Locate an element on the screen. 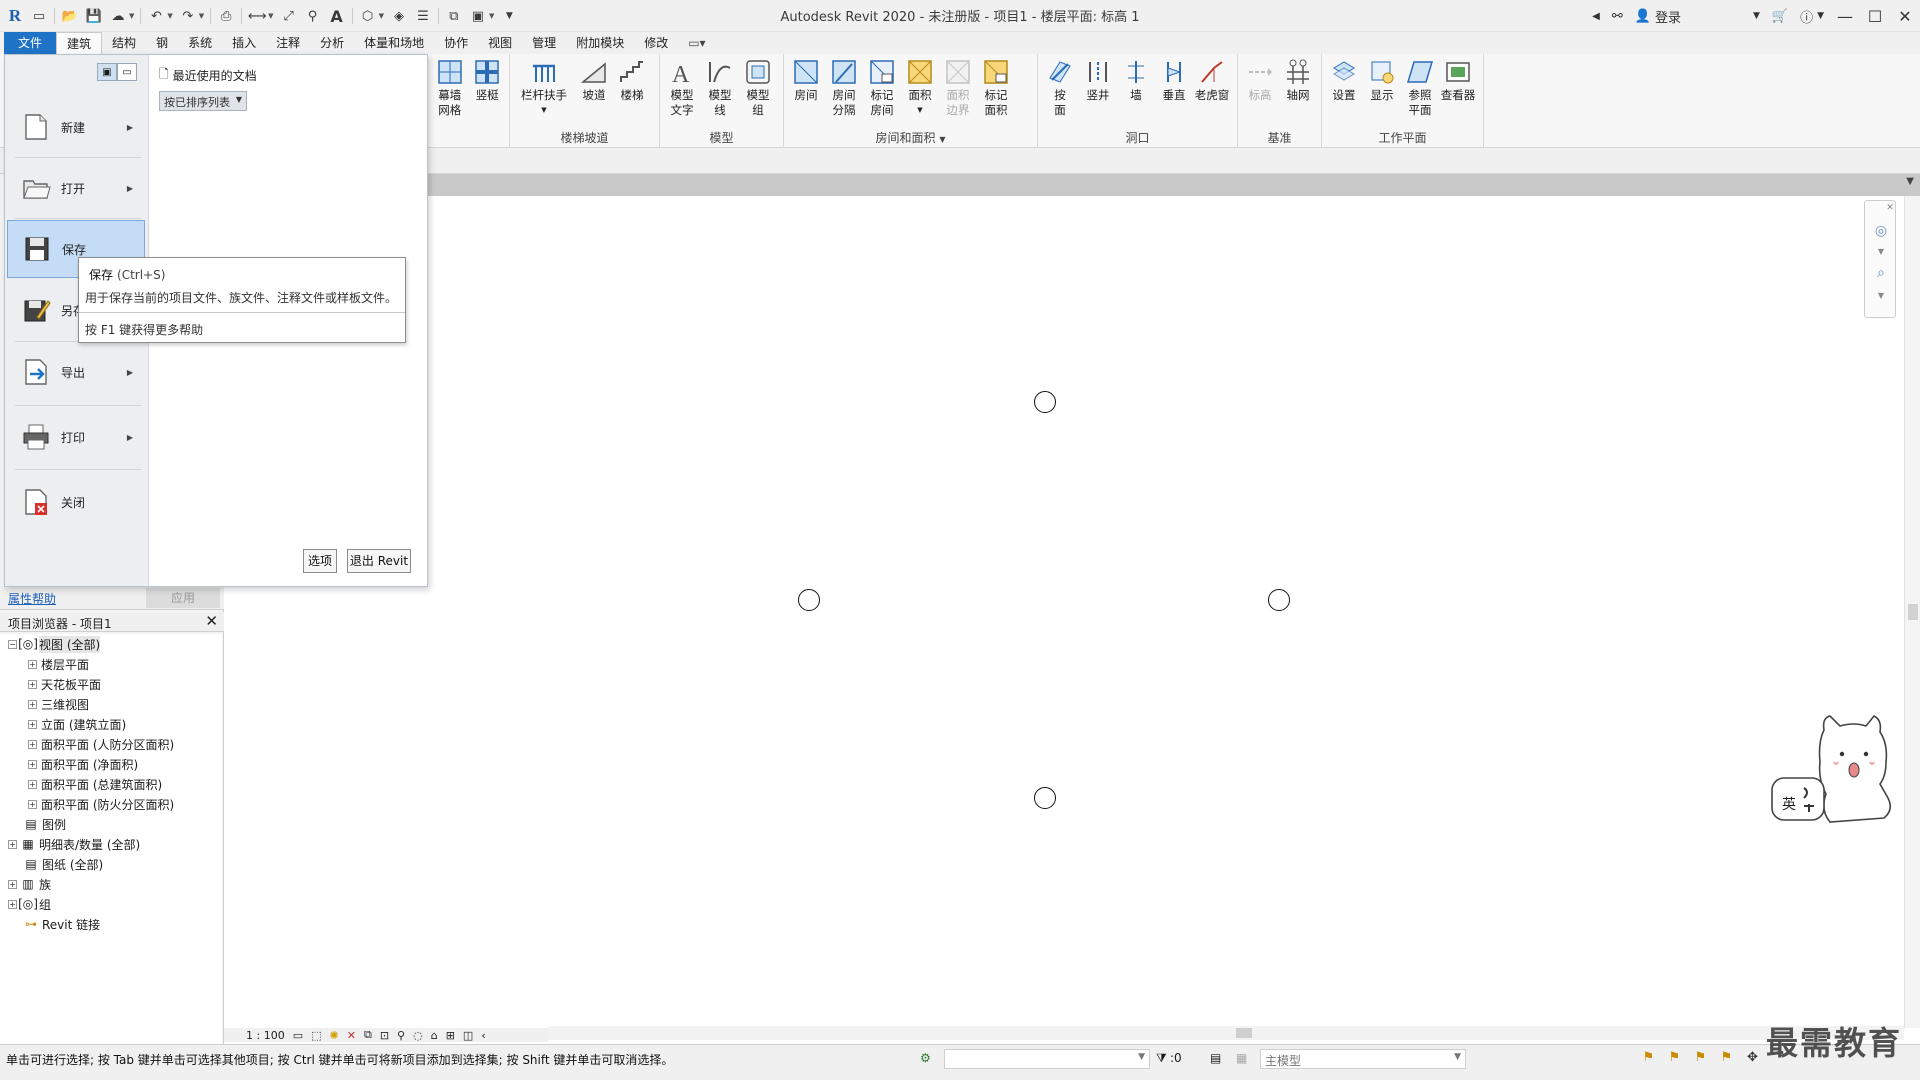 The height and width of the screenshot is (1080, 1920). zoom-icon: ⌕ is located at coordinates (1881, 273).